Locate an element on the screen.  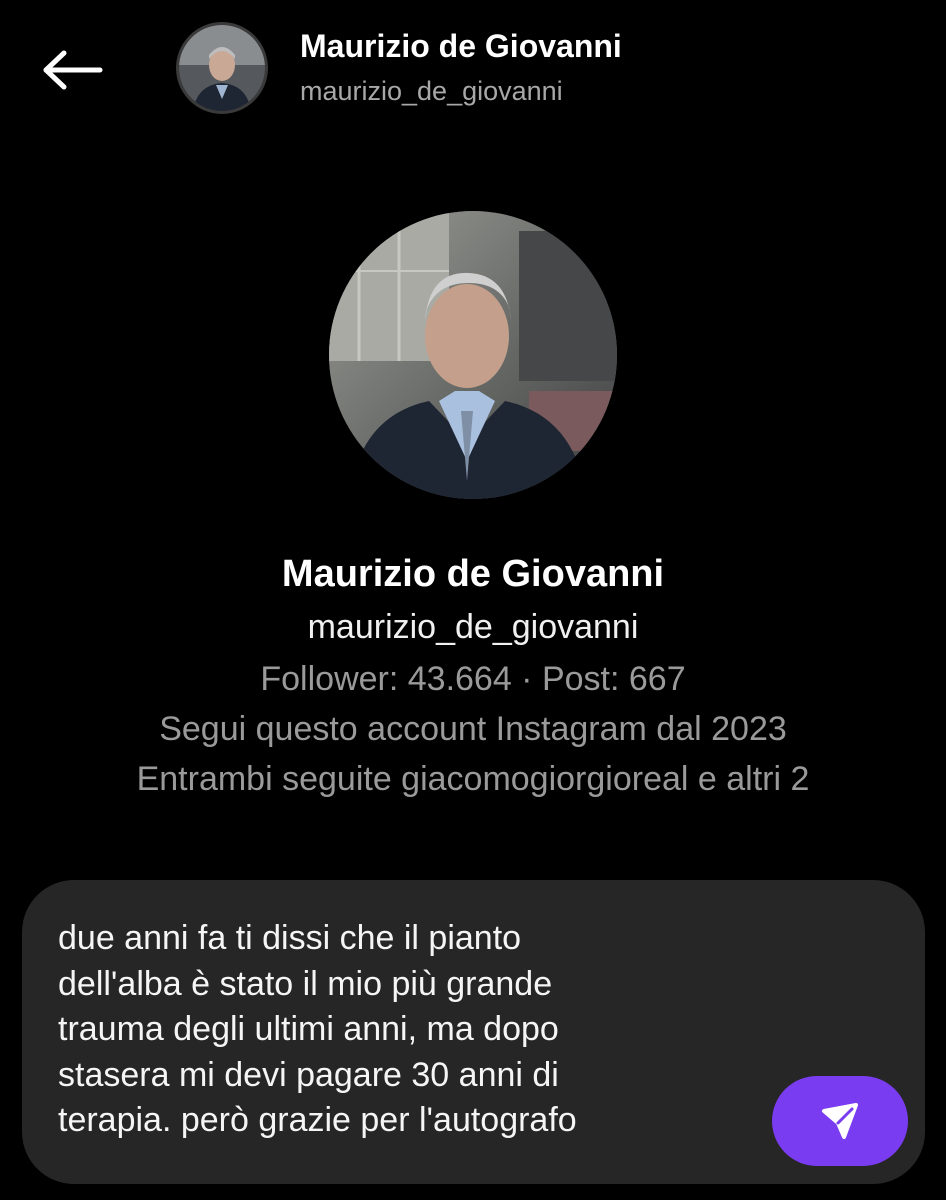
profile-handle: maurizio_de_giovanni is located at coordinates (473, 627).